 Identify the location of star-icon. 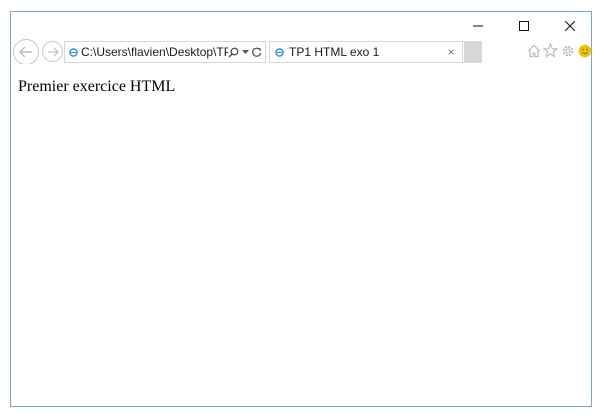
(550, 50).